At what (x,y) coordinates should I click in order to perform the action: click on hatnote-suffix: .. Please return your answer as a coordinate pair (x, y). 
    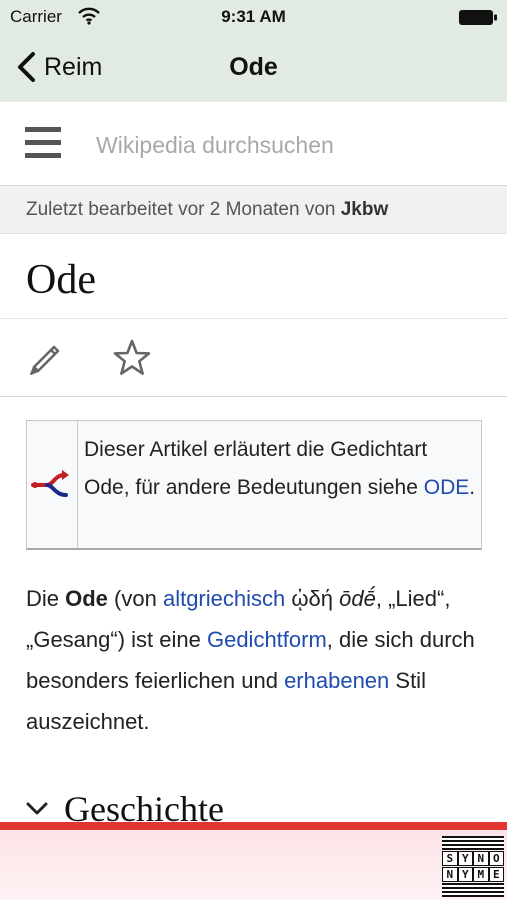
    Looking at the image, I should click on (472, 487).